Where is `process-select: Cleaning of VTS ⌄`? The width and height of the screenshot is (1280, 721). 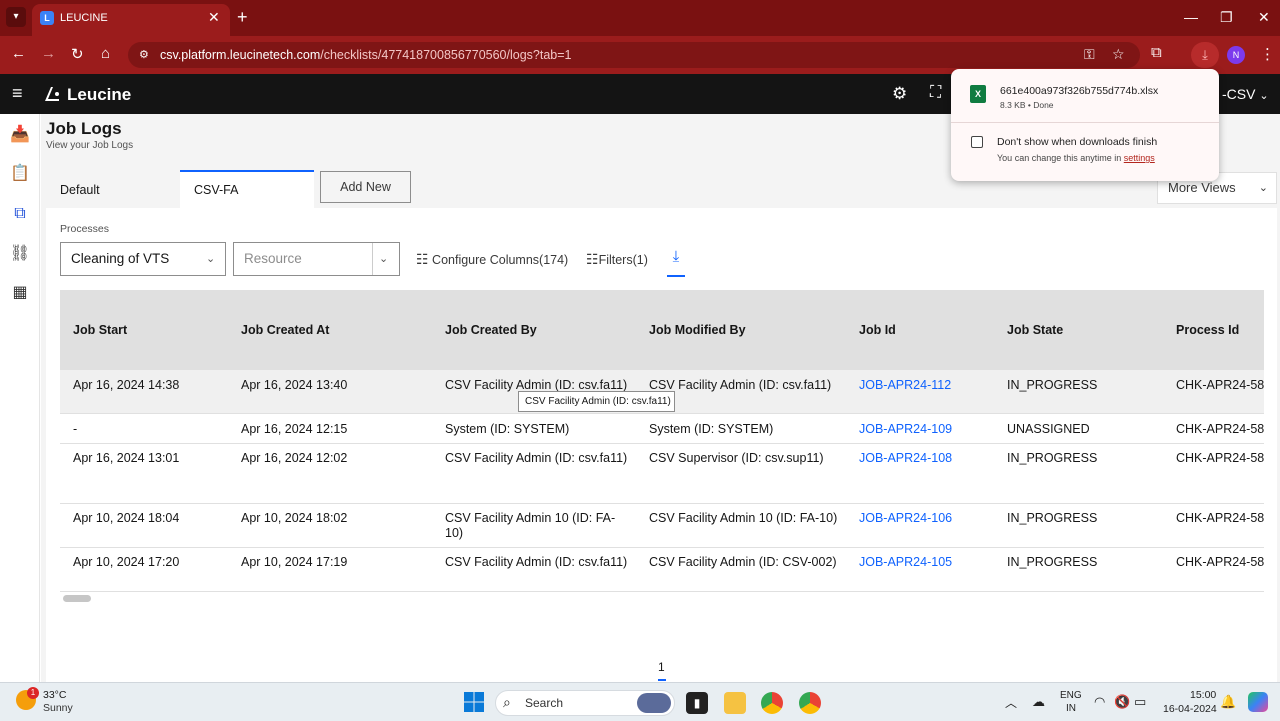 process-select: Cleaning of VTS ⌄ is located at coordinates (143, 259).